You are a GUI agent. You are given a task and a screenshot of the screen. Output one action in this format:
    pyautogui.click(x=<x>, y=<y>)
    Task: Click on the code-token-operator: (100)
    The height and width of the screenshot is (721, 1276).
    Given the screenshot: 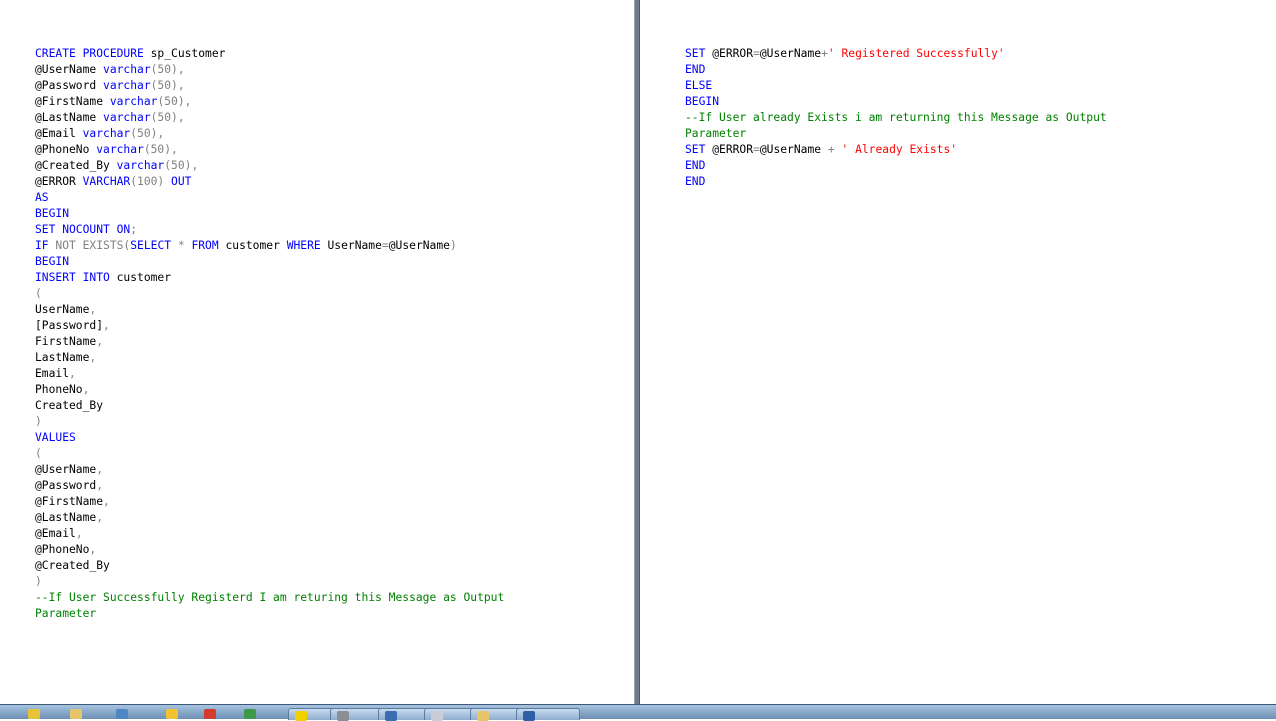 What is the action you would take?
    pyautogui.click(x=151, y=181)
    